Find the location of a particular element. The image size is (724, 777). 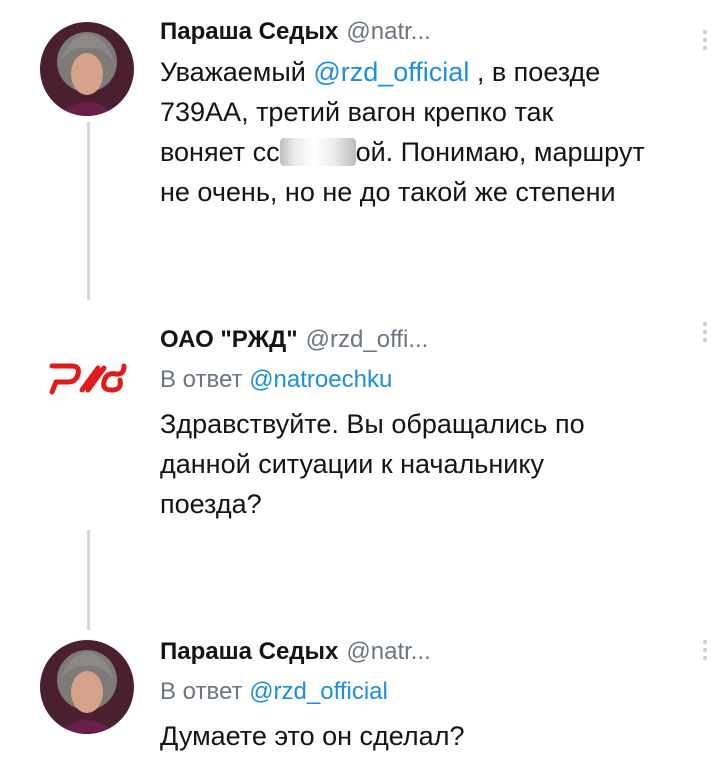

reply-to-line: В ответ @rzd_official is located at coordinates (427, 692).